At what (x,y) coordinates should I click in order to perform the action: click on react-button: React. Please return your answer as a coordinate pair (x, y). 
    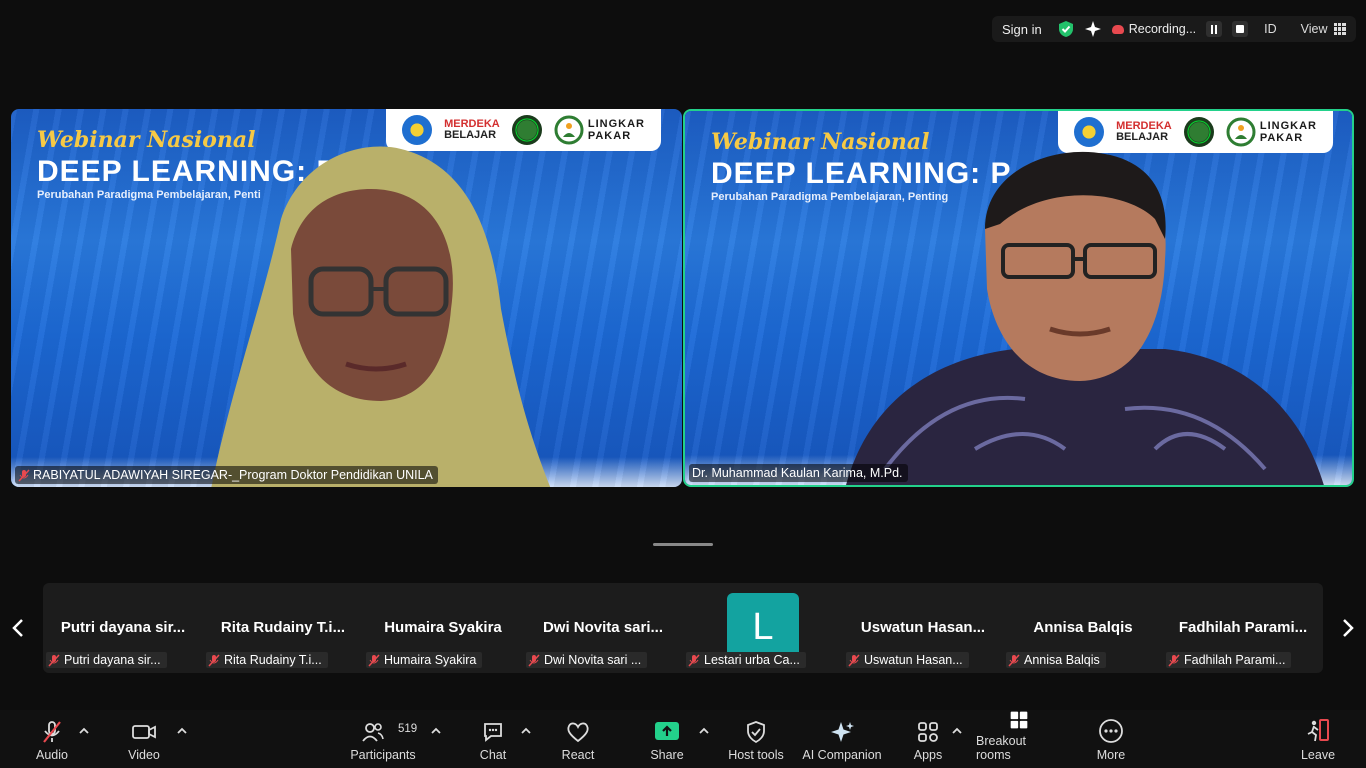
    Looking at the image, I should click on (578, 739).